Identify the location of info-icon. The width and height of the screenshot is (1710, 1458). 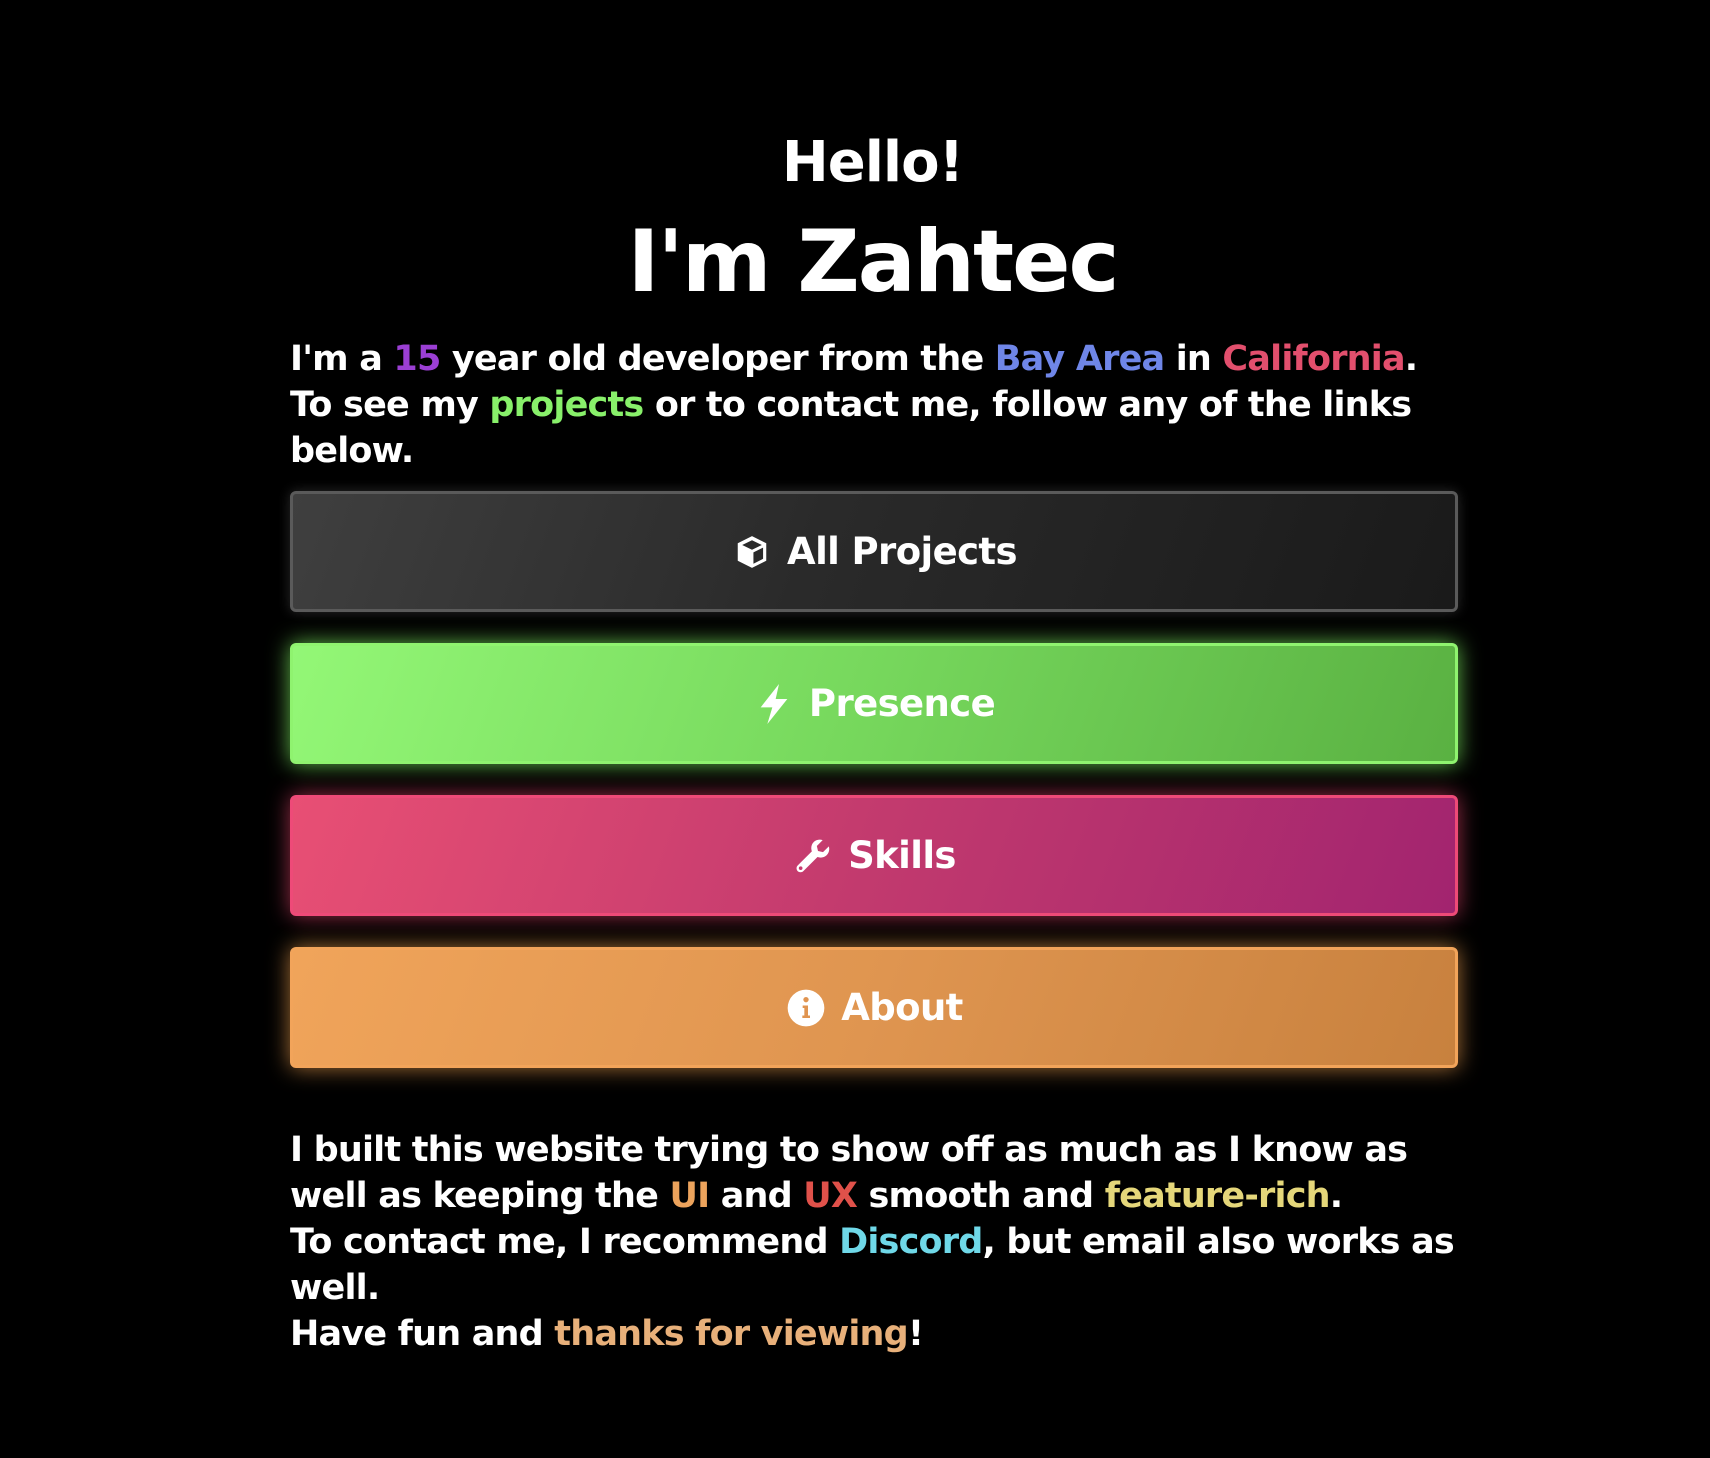
(806, 1008).